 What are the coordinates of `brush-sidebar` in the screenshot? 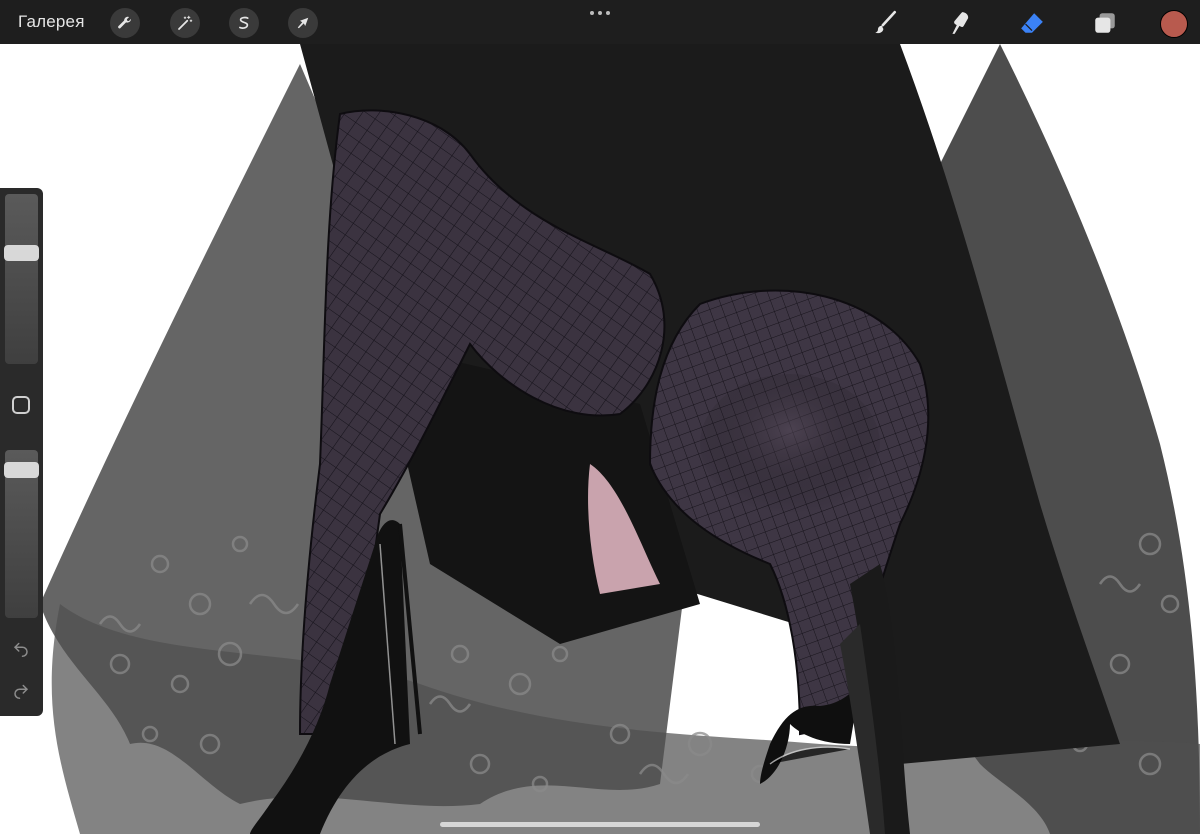 It's located at (21, 452).